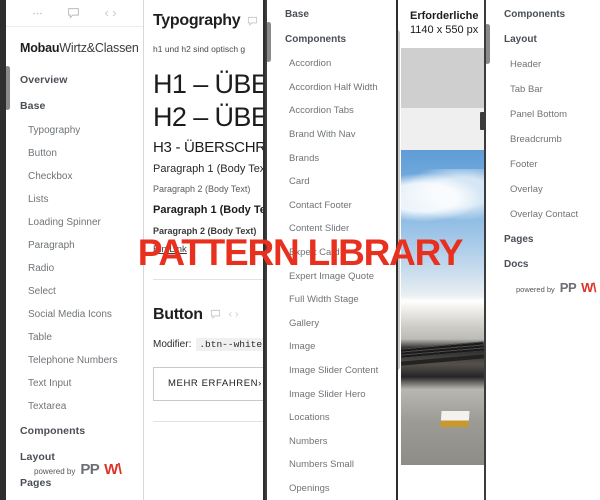  Describe the element at coordinates (543, 89) in the screenshot. I see `nav-item-tab-bar: Tab Bar` at that location.